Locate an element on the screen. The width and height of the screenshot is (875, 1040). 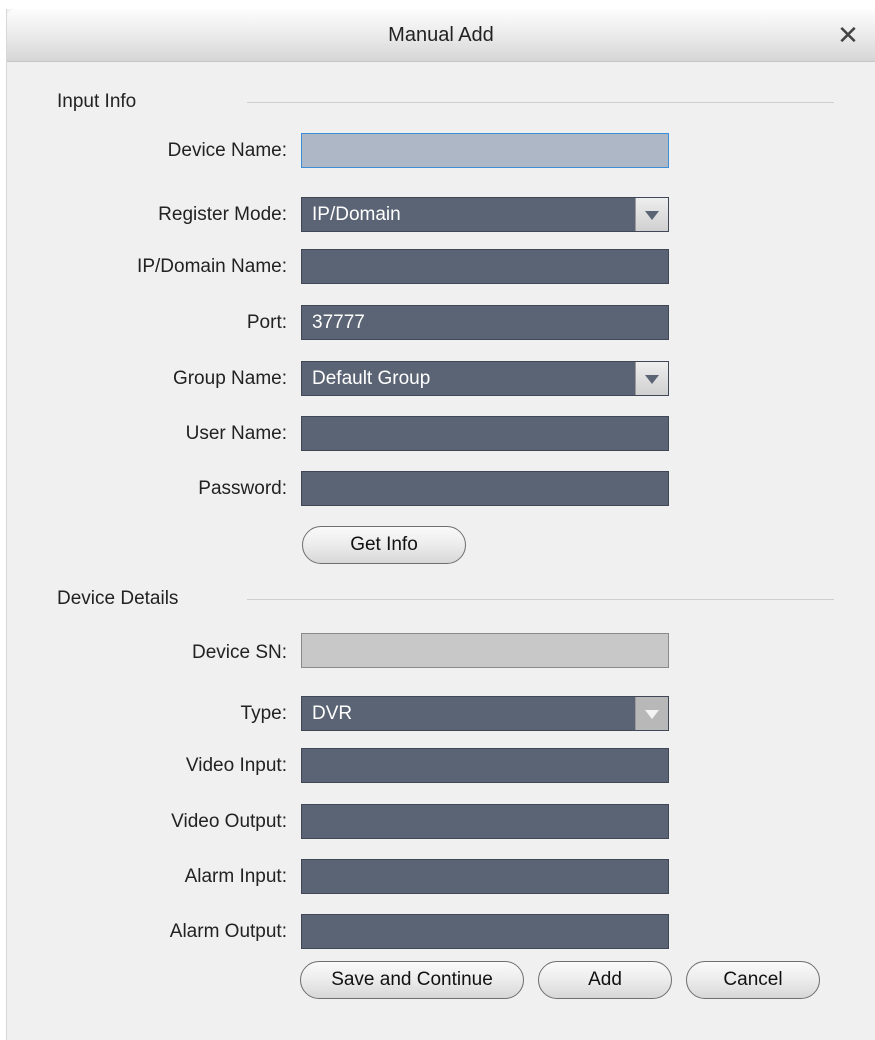
register-mode-select: IP/Domain is located at coordinates (485, 214).